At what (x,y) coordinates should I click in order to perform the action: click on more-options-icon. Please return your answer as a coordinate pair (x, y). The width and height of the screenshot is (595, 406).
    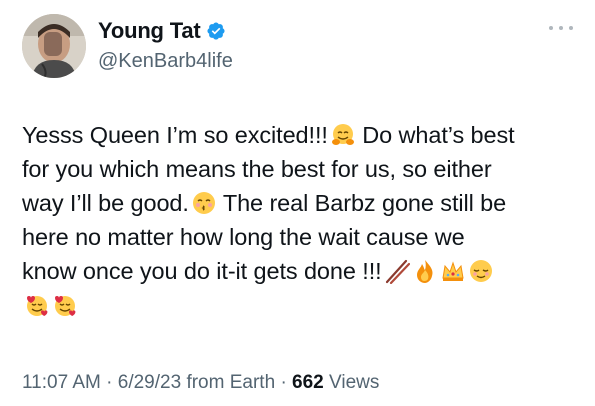
    Looking at the image, I should click on (561, 30).